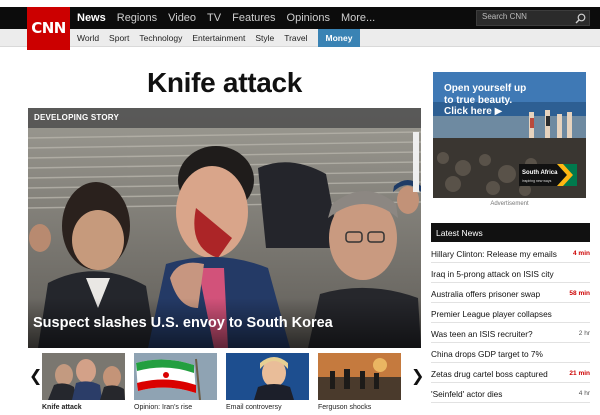 This screenshot has width=600, height=415. Describe the element at coordinates (492, 274) in the screenshot. I see `news-item-title: Iraq in 5-prong attack on ISIS city` at that location.